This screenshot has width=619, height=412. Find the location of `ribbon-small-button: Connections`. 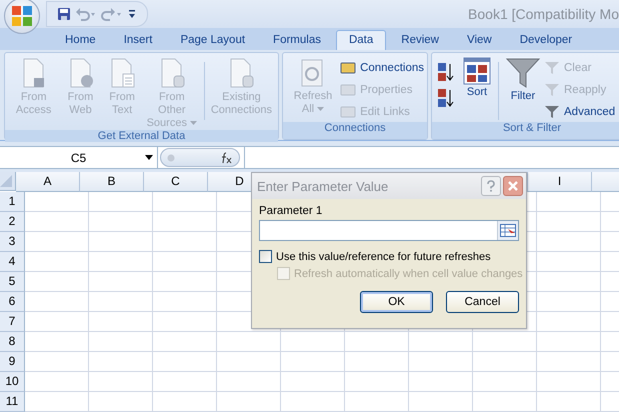

ribbon-small-button: Connections is located at coordinates (382, 67).